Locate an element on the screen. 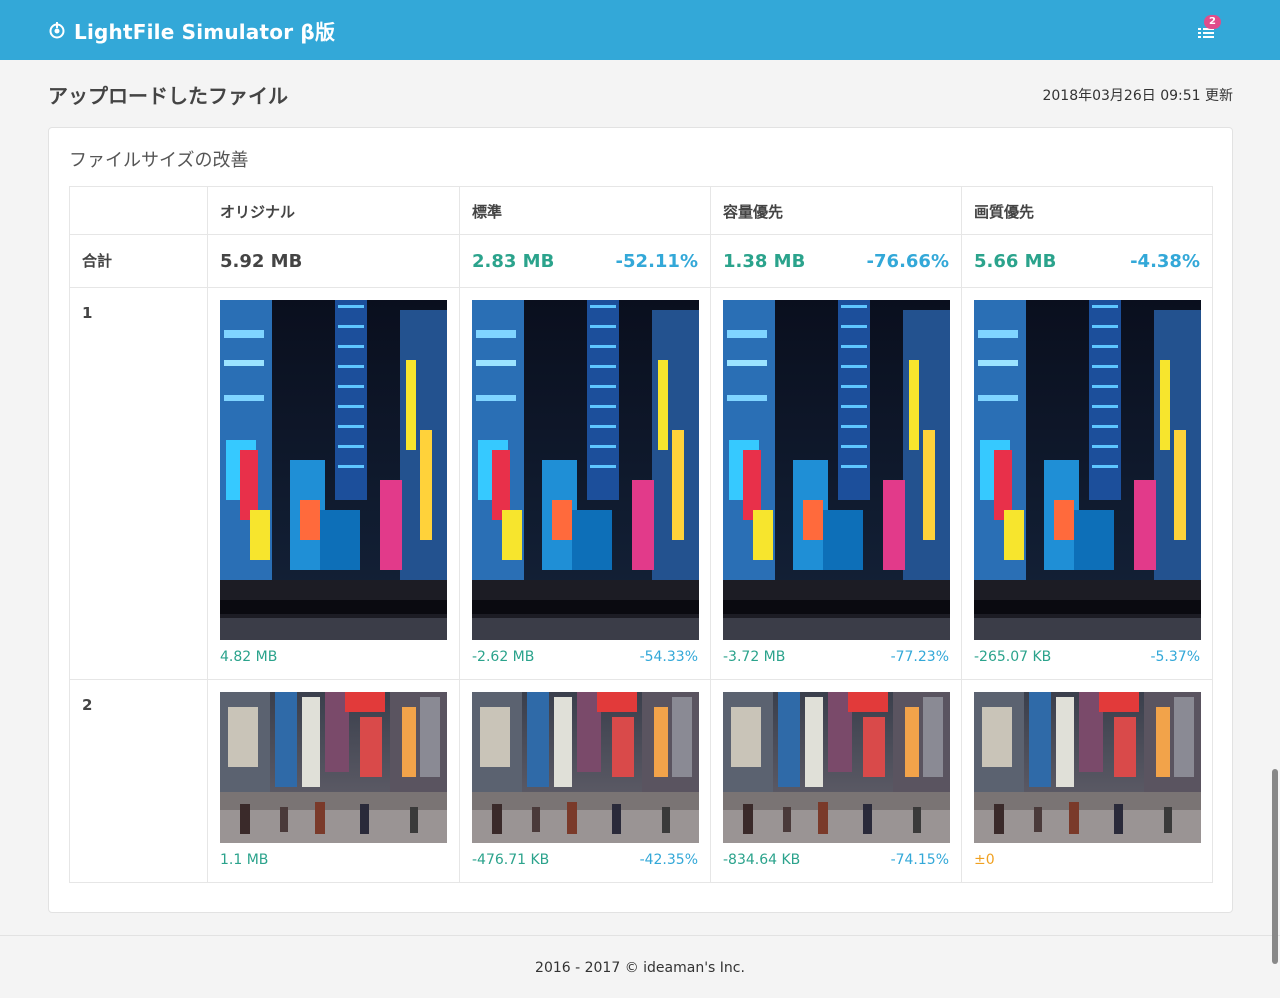 This screenshot has height=998, width=1280. app-navbar: LightFile Simulator β版 2 is located at coordinates (640, 30).